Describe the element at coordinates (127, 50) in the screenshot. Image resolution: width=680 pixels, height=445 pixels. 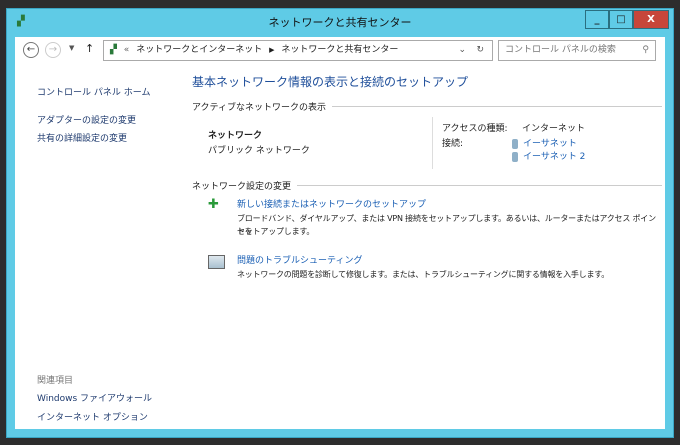
I see `overflow-chevron: «` at that location.